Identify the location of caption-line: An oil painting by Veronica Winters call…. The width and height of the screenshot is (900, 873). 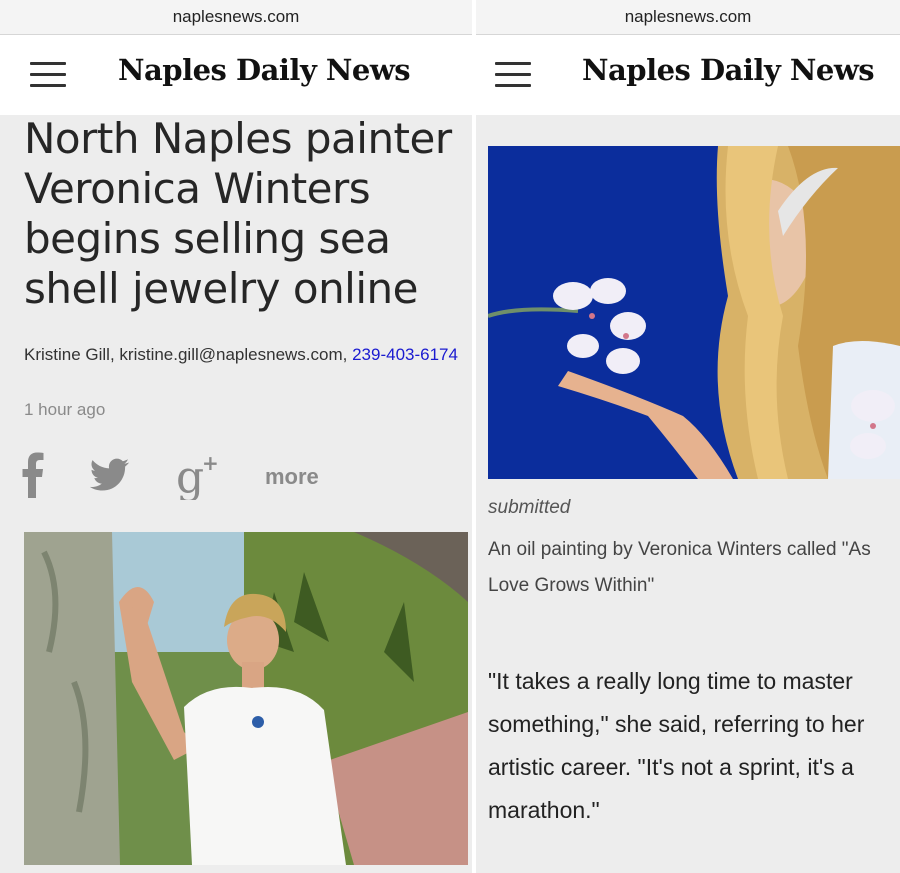
(679, 549).